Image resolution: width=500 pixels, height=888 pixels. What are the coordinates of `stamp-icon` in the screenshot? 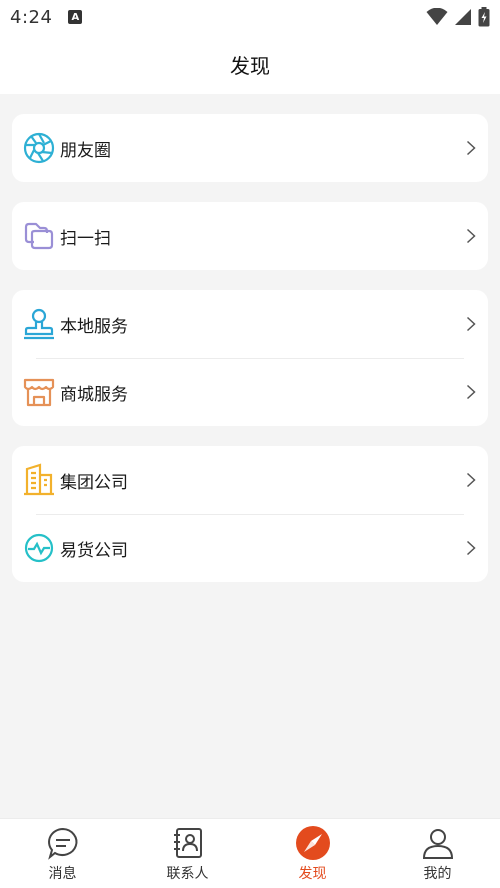 It's located at (39, 324).